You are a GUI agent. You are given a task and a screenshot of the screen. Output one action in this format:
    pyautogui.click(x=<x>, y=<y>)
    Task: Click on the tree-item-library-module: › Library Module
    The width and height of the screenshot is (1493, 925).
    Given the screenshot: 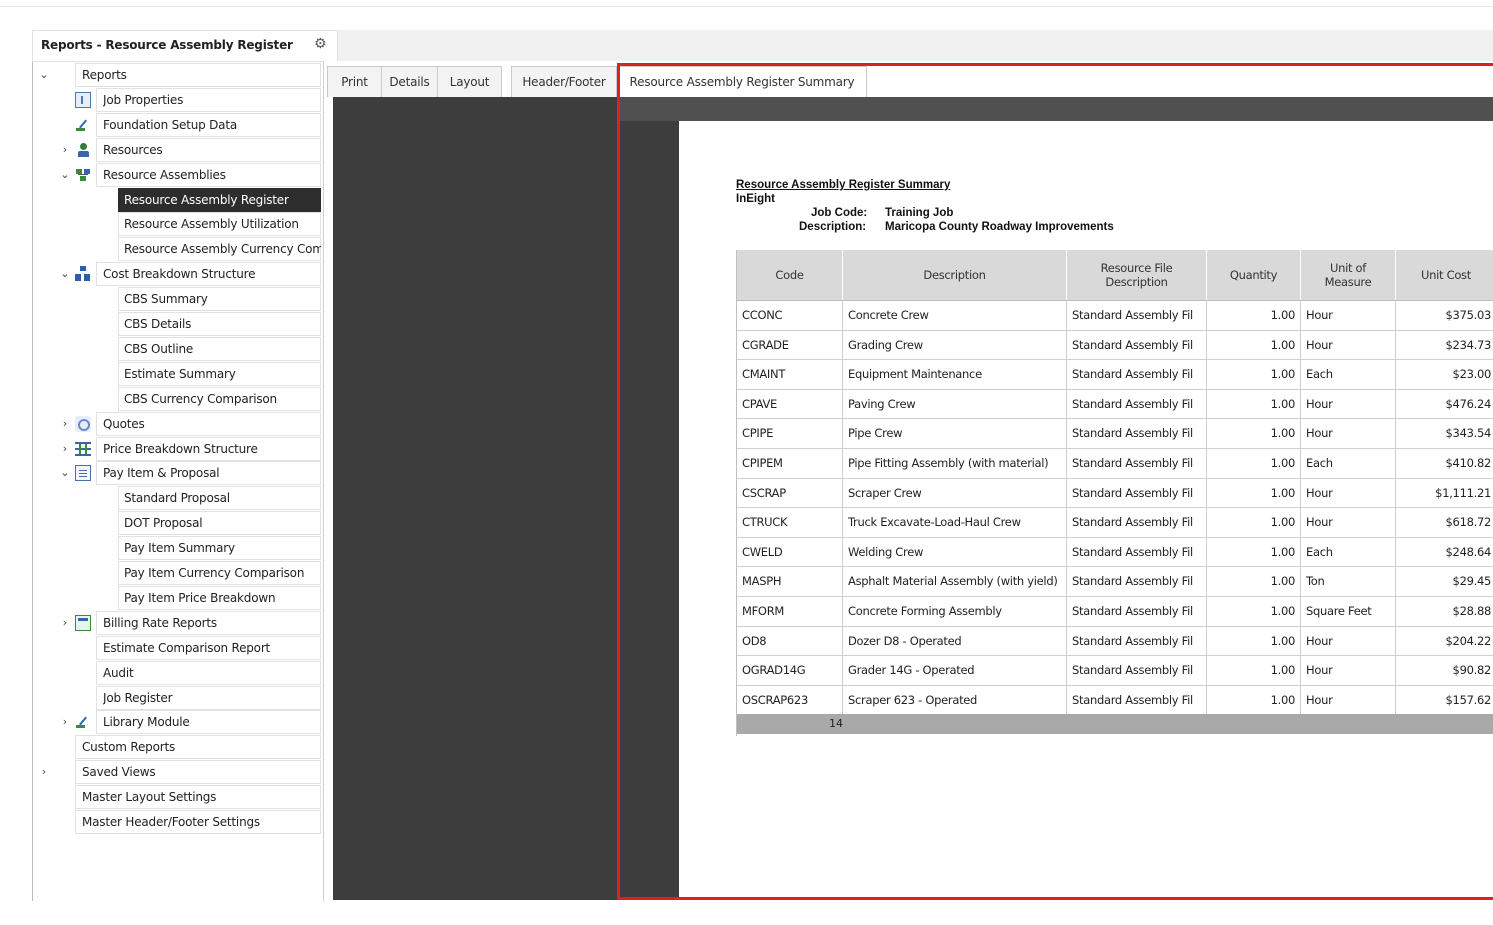 What is the action you would take?
    pyautogui.click(x=178, y=722)
    